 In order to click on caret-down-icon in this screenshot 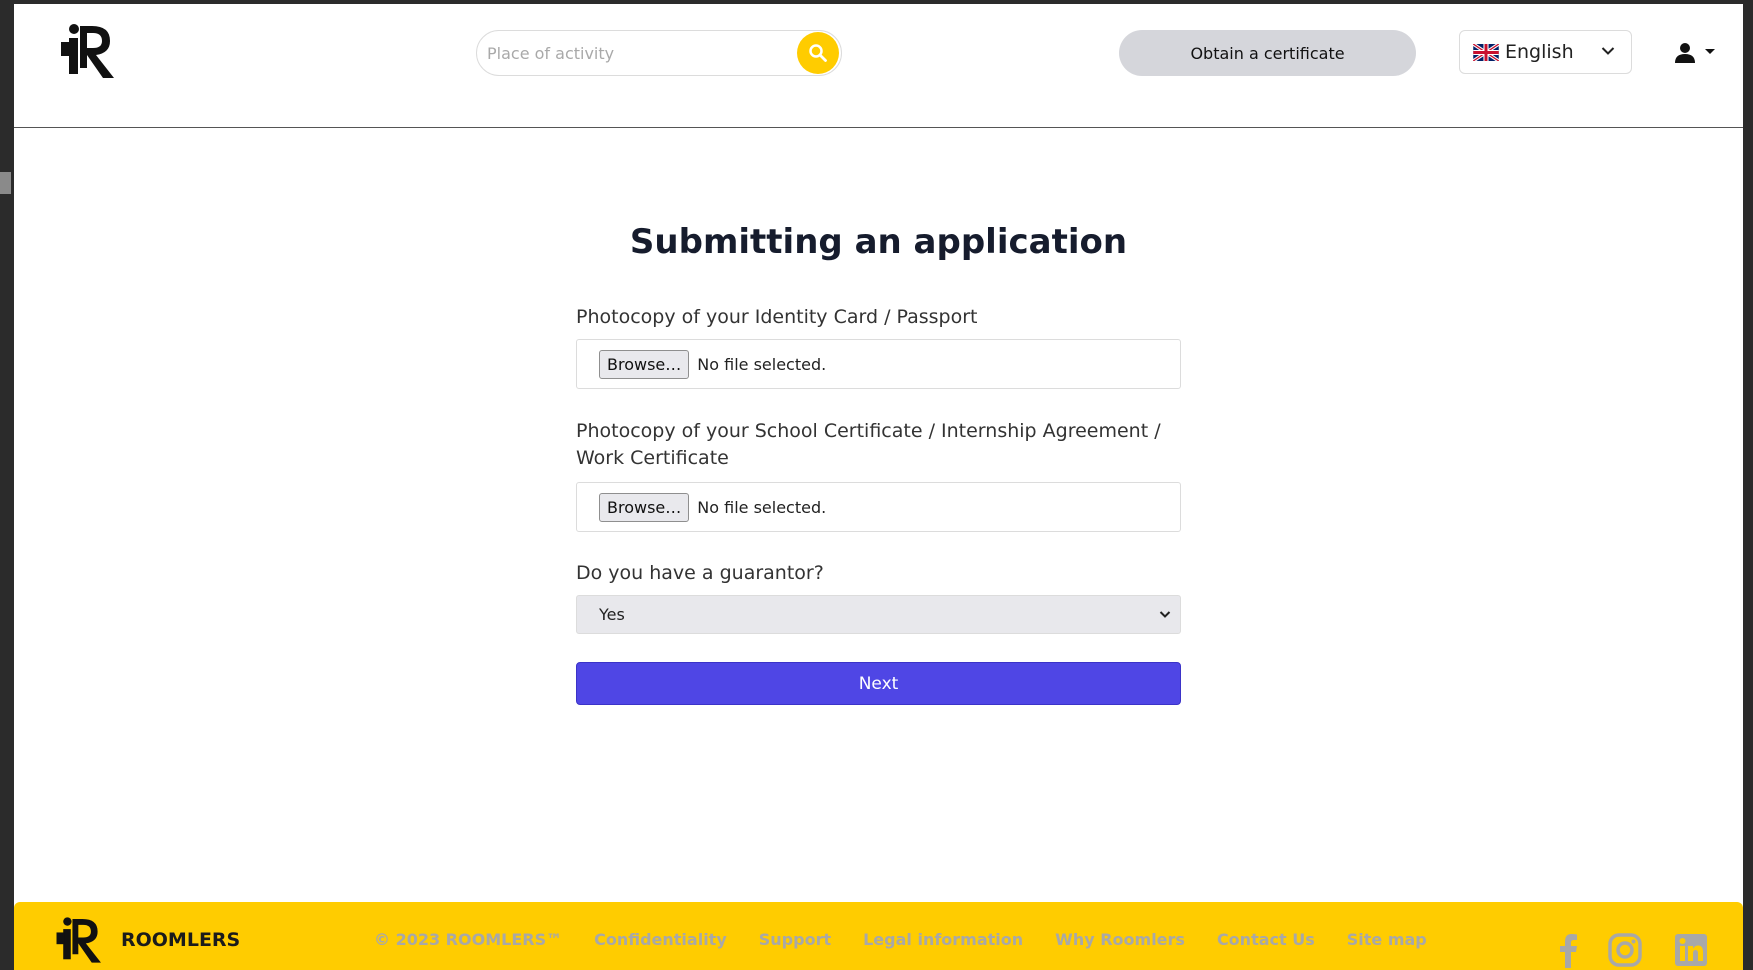, I will do `click(1710, 51)`.